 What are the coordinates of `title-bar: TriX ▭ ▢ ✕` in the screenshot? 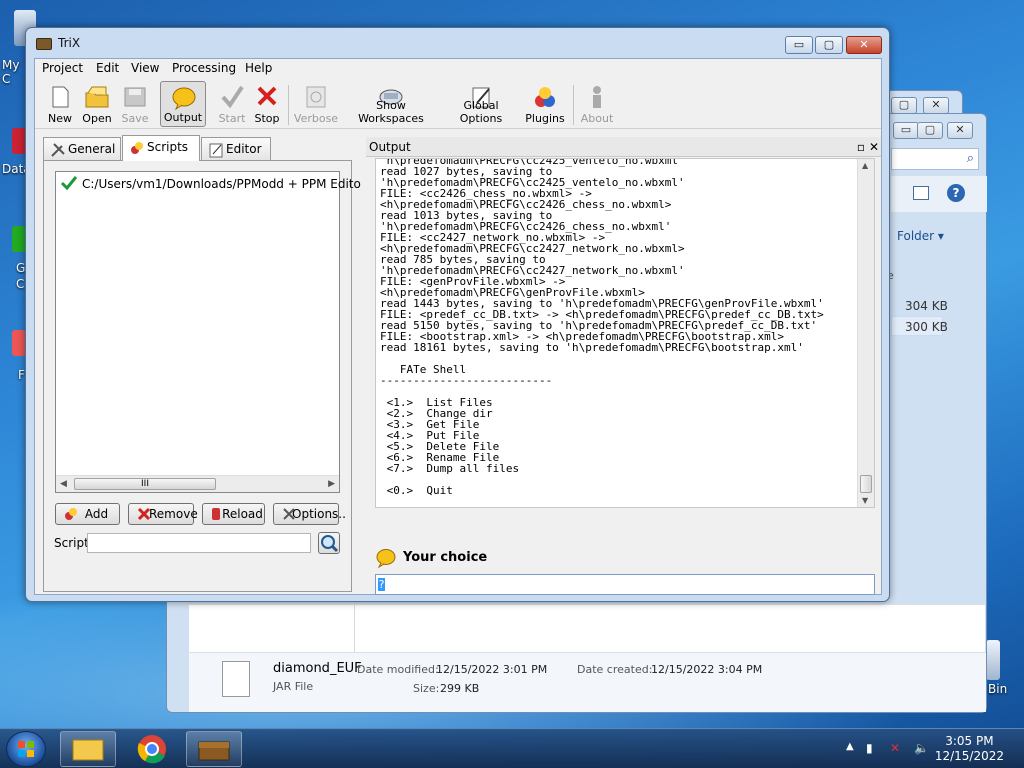 It's located at (457, 43).